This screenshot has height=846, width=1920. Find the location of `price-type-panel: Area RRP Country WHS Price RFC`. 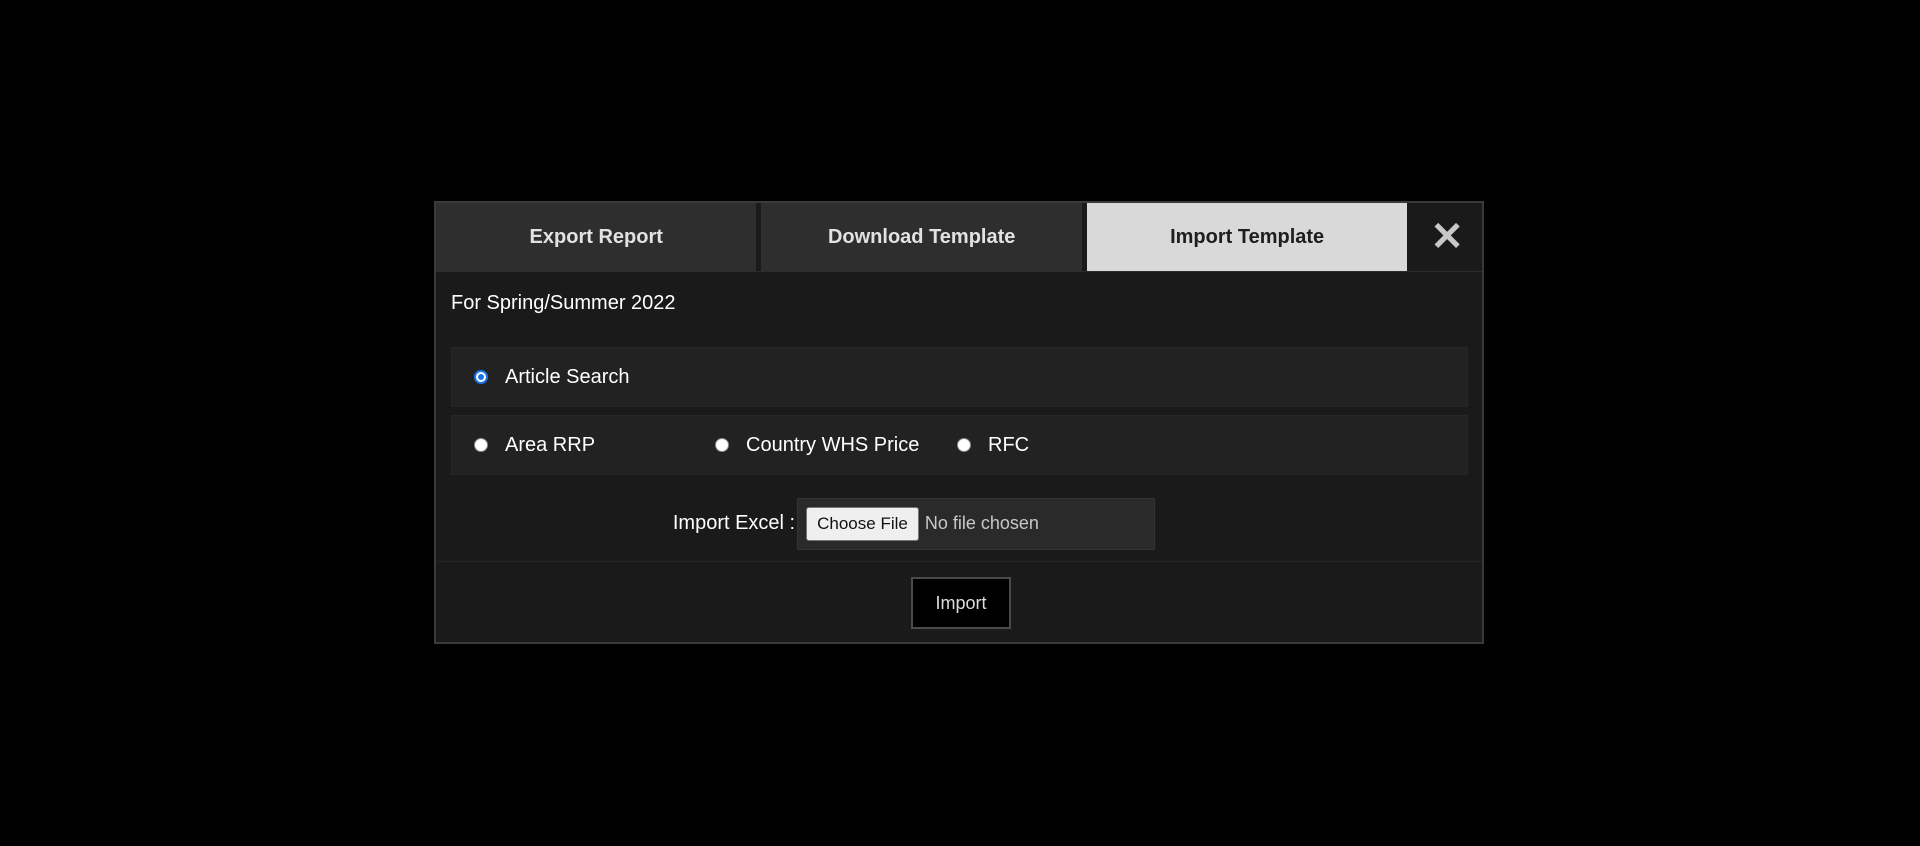

price-type-panel: Area RRP Country WHS Price RFC is located at coordinates (959, 445).